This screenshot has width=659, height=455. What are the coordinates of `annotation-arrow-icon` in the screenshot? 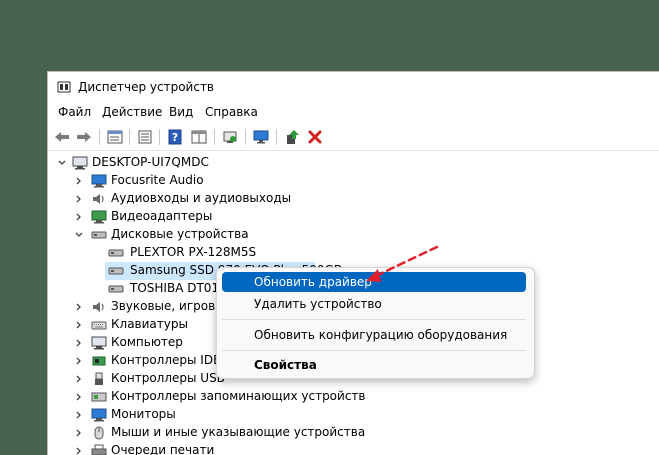 It's located at (402, 263).